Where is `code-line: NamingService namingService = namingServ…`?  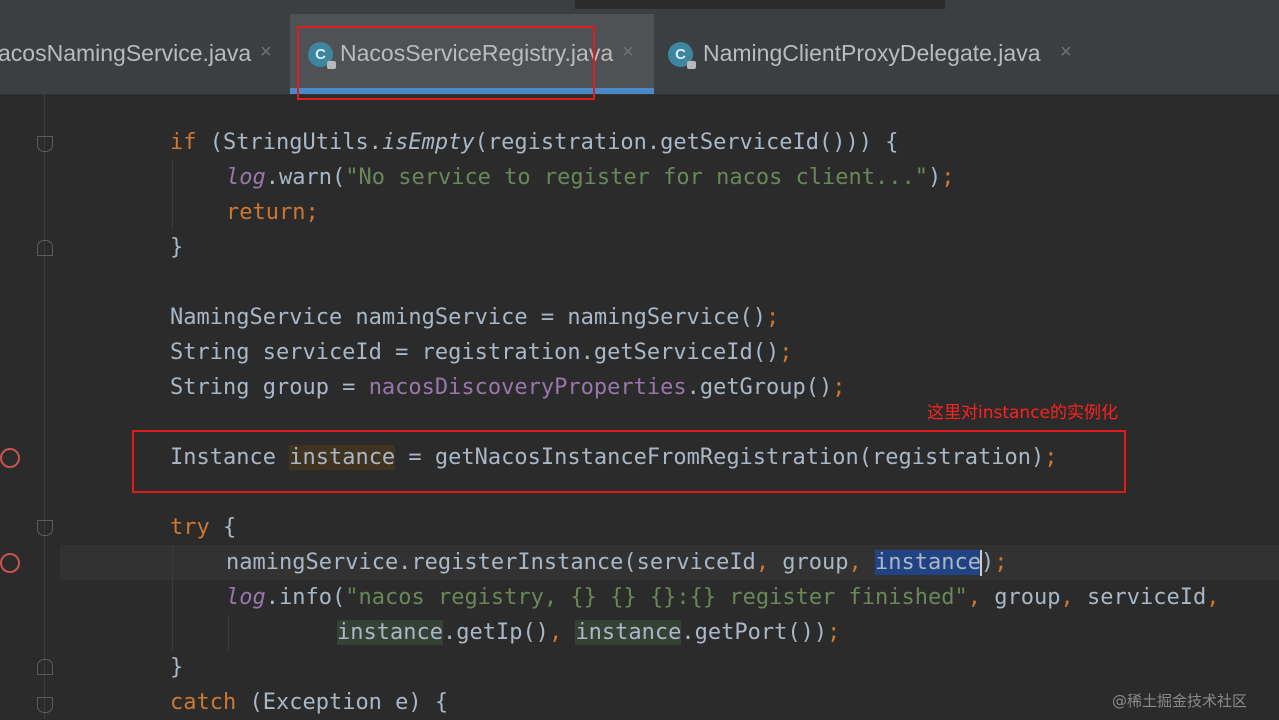 code-line: NamingService namingService = namingServ… is located at coordinates (475, 317).